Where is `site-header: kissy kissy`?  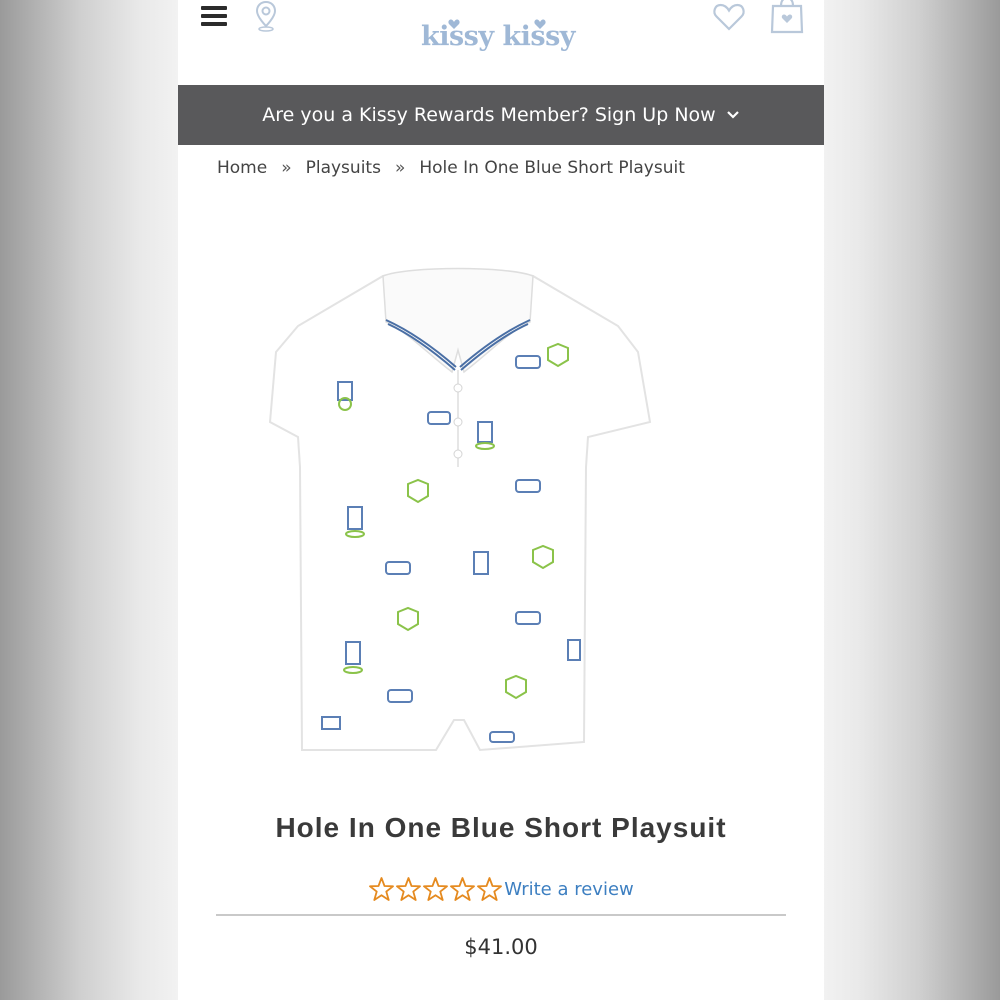
site-header: kissy kissy is located at coordinates (501, 42).